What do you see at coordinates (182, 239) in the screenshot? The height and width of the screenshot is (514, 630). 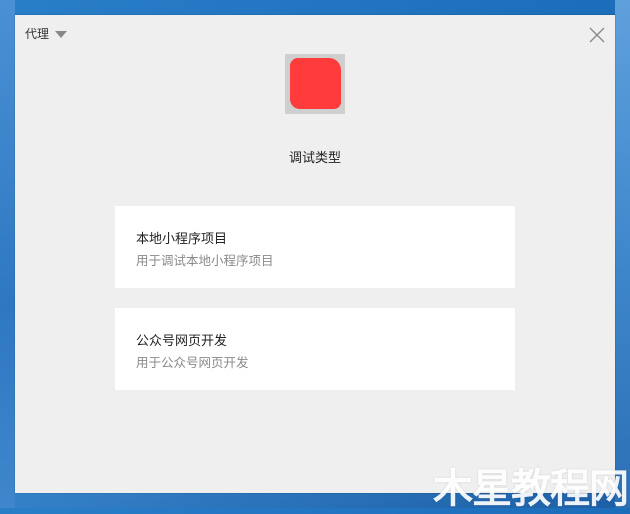 I see `option-title: 本地小程序项目` at bounding box center [182, 239].